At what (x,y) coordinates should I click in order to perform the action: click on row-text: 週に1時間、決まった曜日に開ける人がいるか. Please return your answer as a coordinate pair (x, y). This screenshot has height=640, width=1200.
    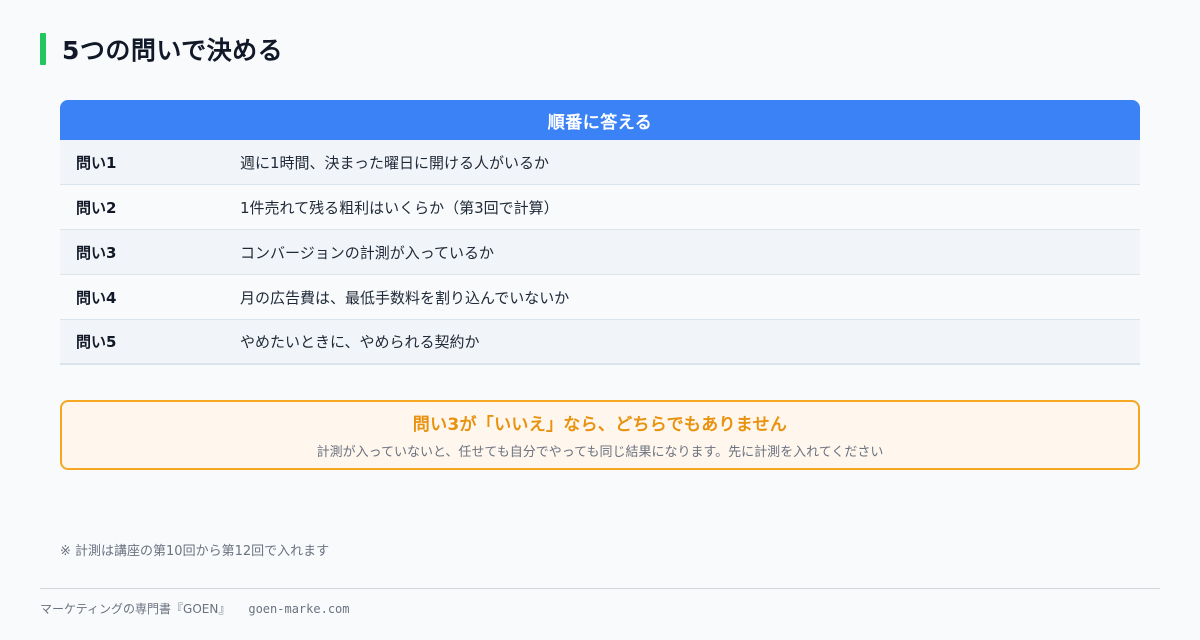
    Looking at the image, I should click on (394, 162).